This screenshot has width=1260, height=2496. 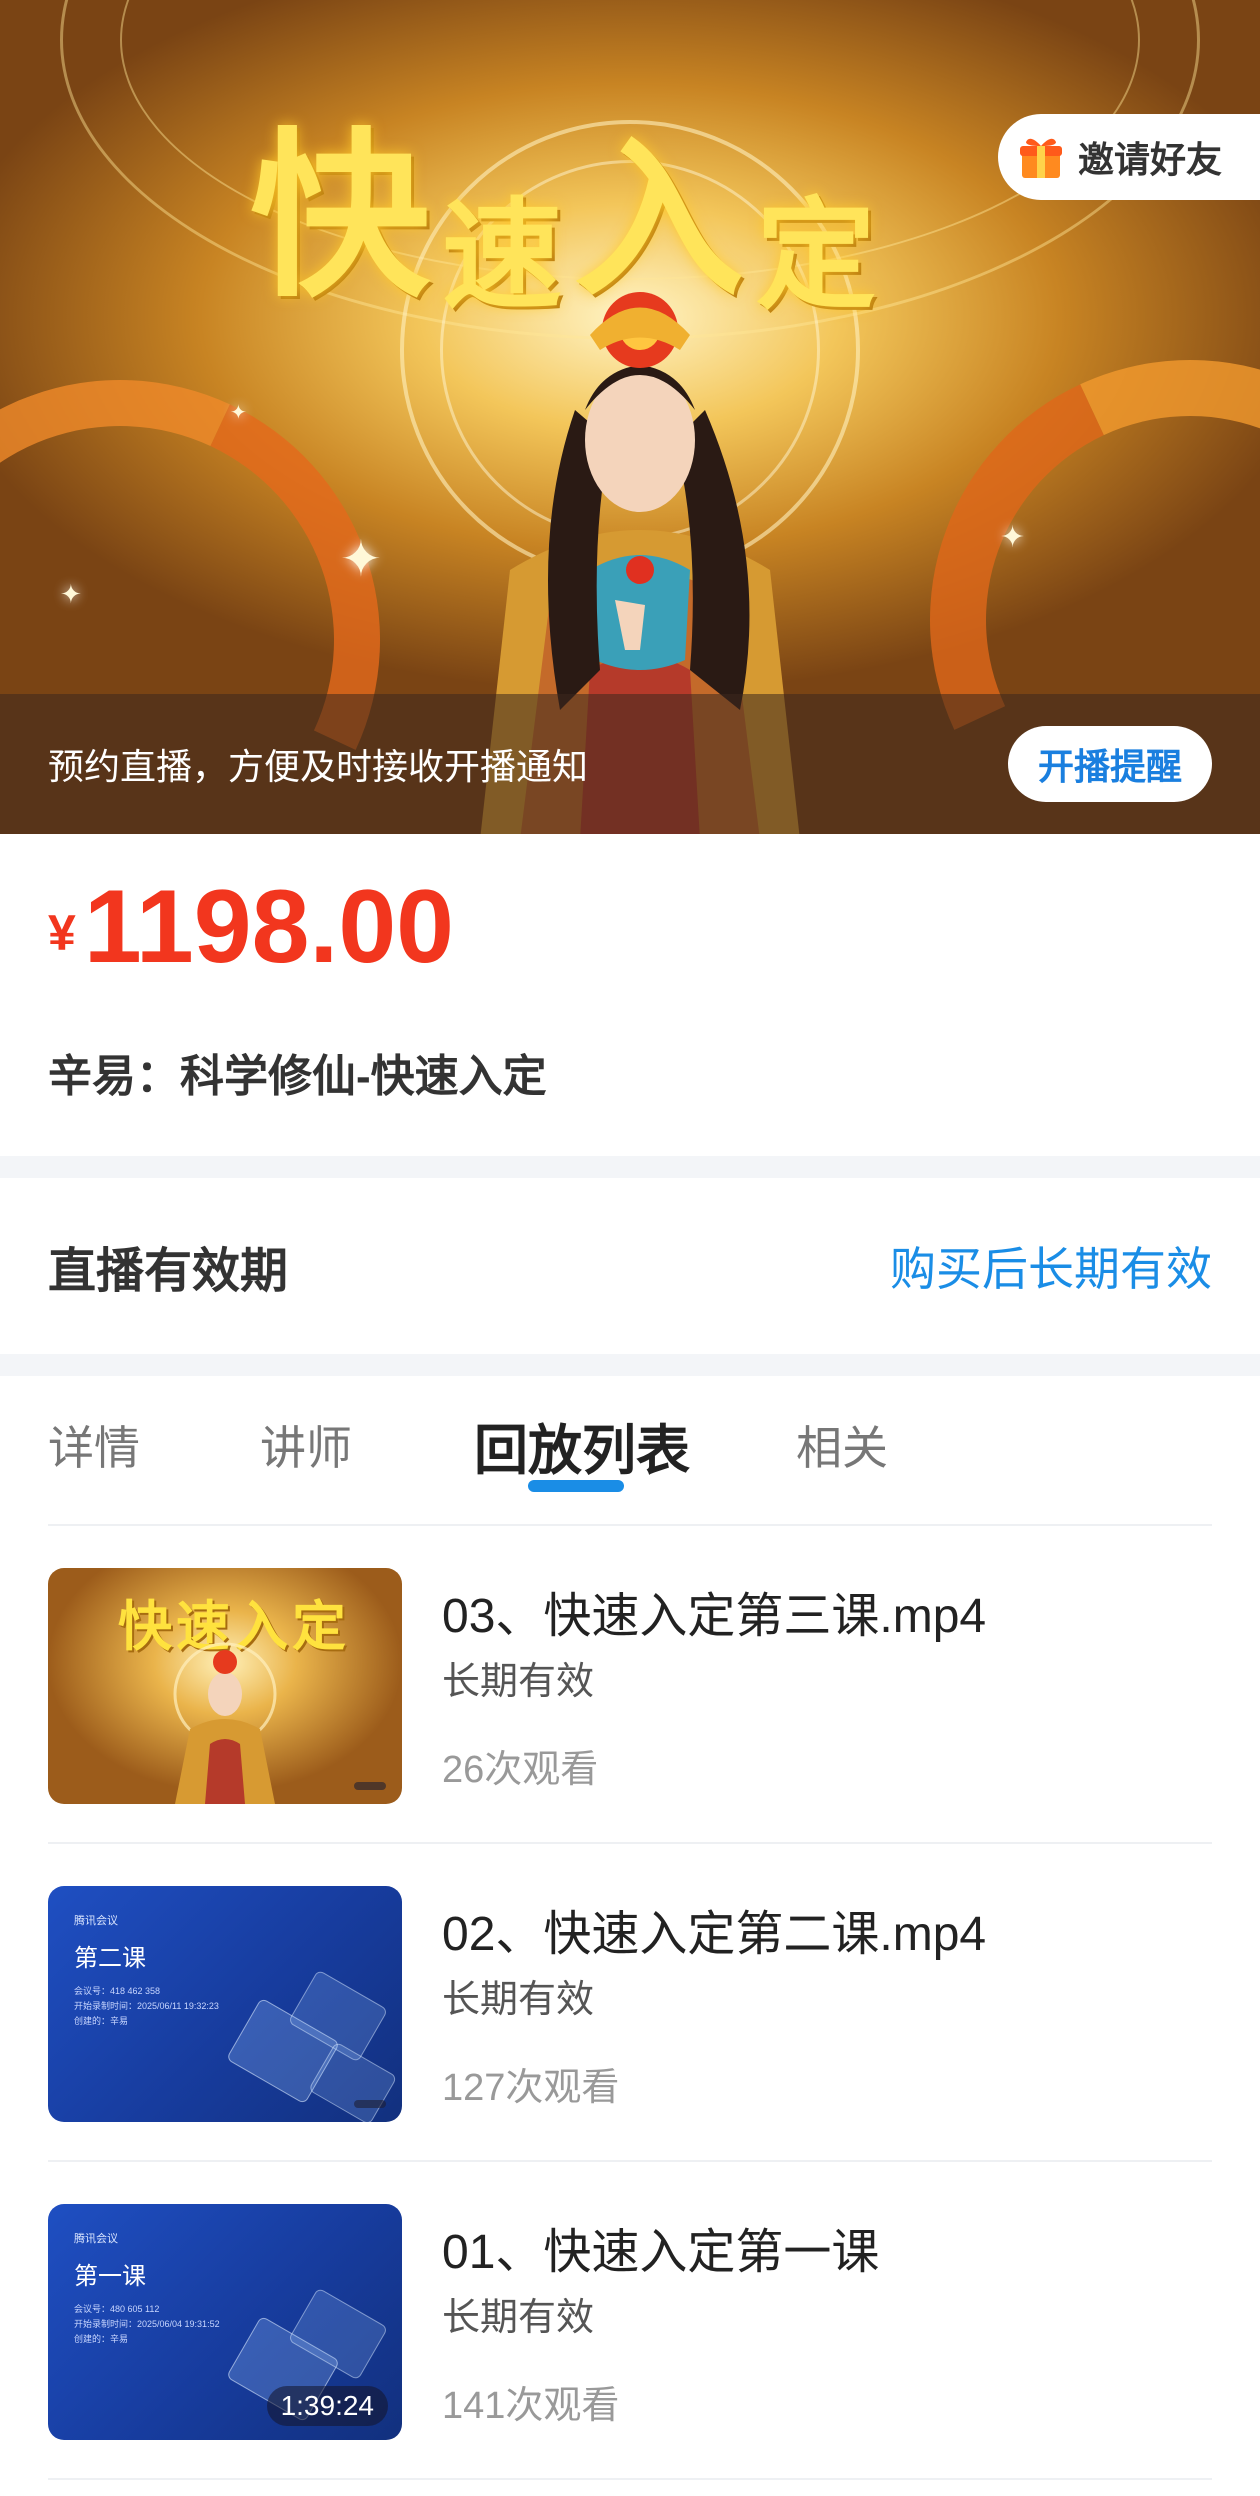 I want to click on price: ¥ 1198.00, so click(x=251, y=927).